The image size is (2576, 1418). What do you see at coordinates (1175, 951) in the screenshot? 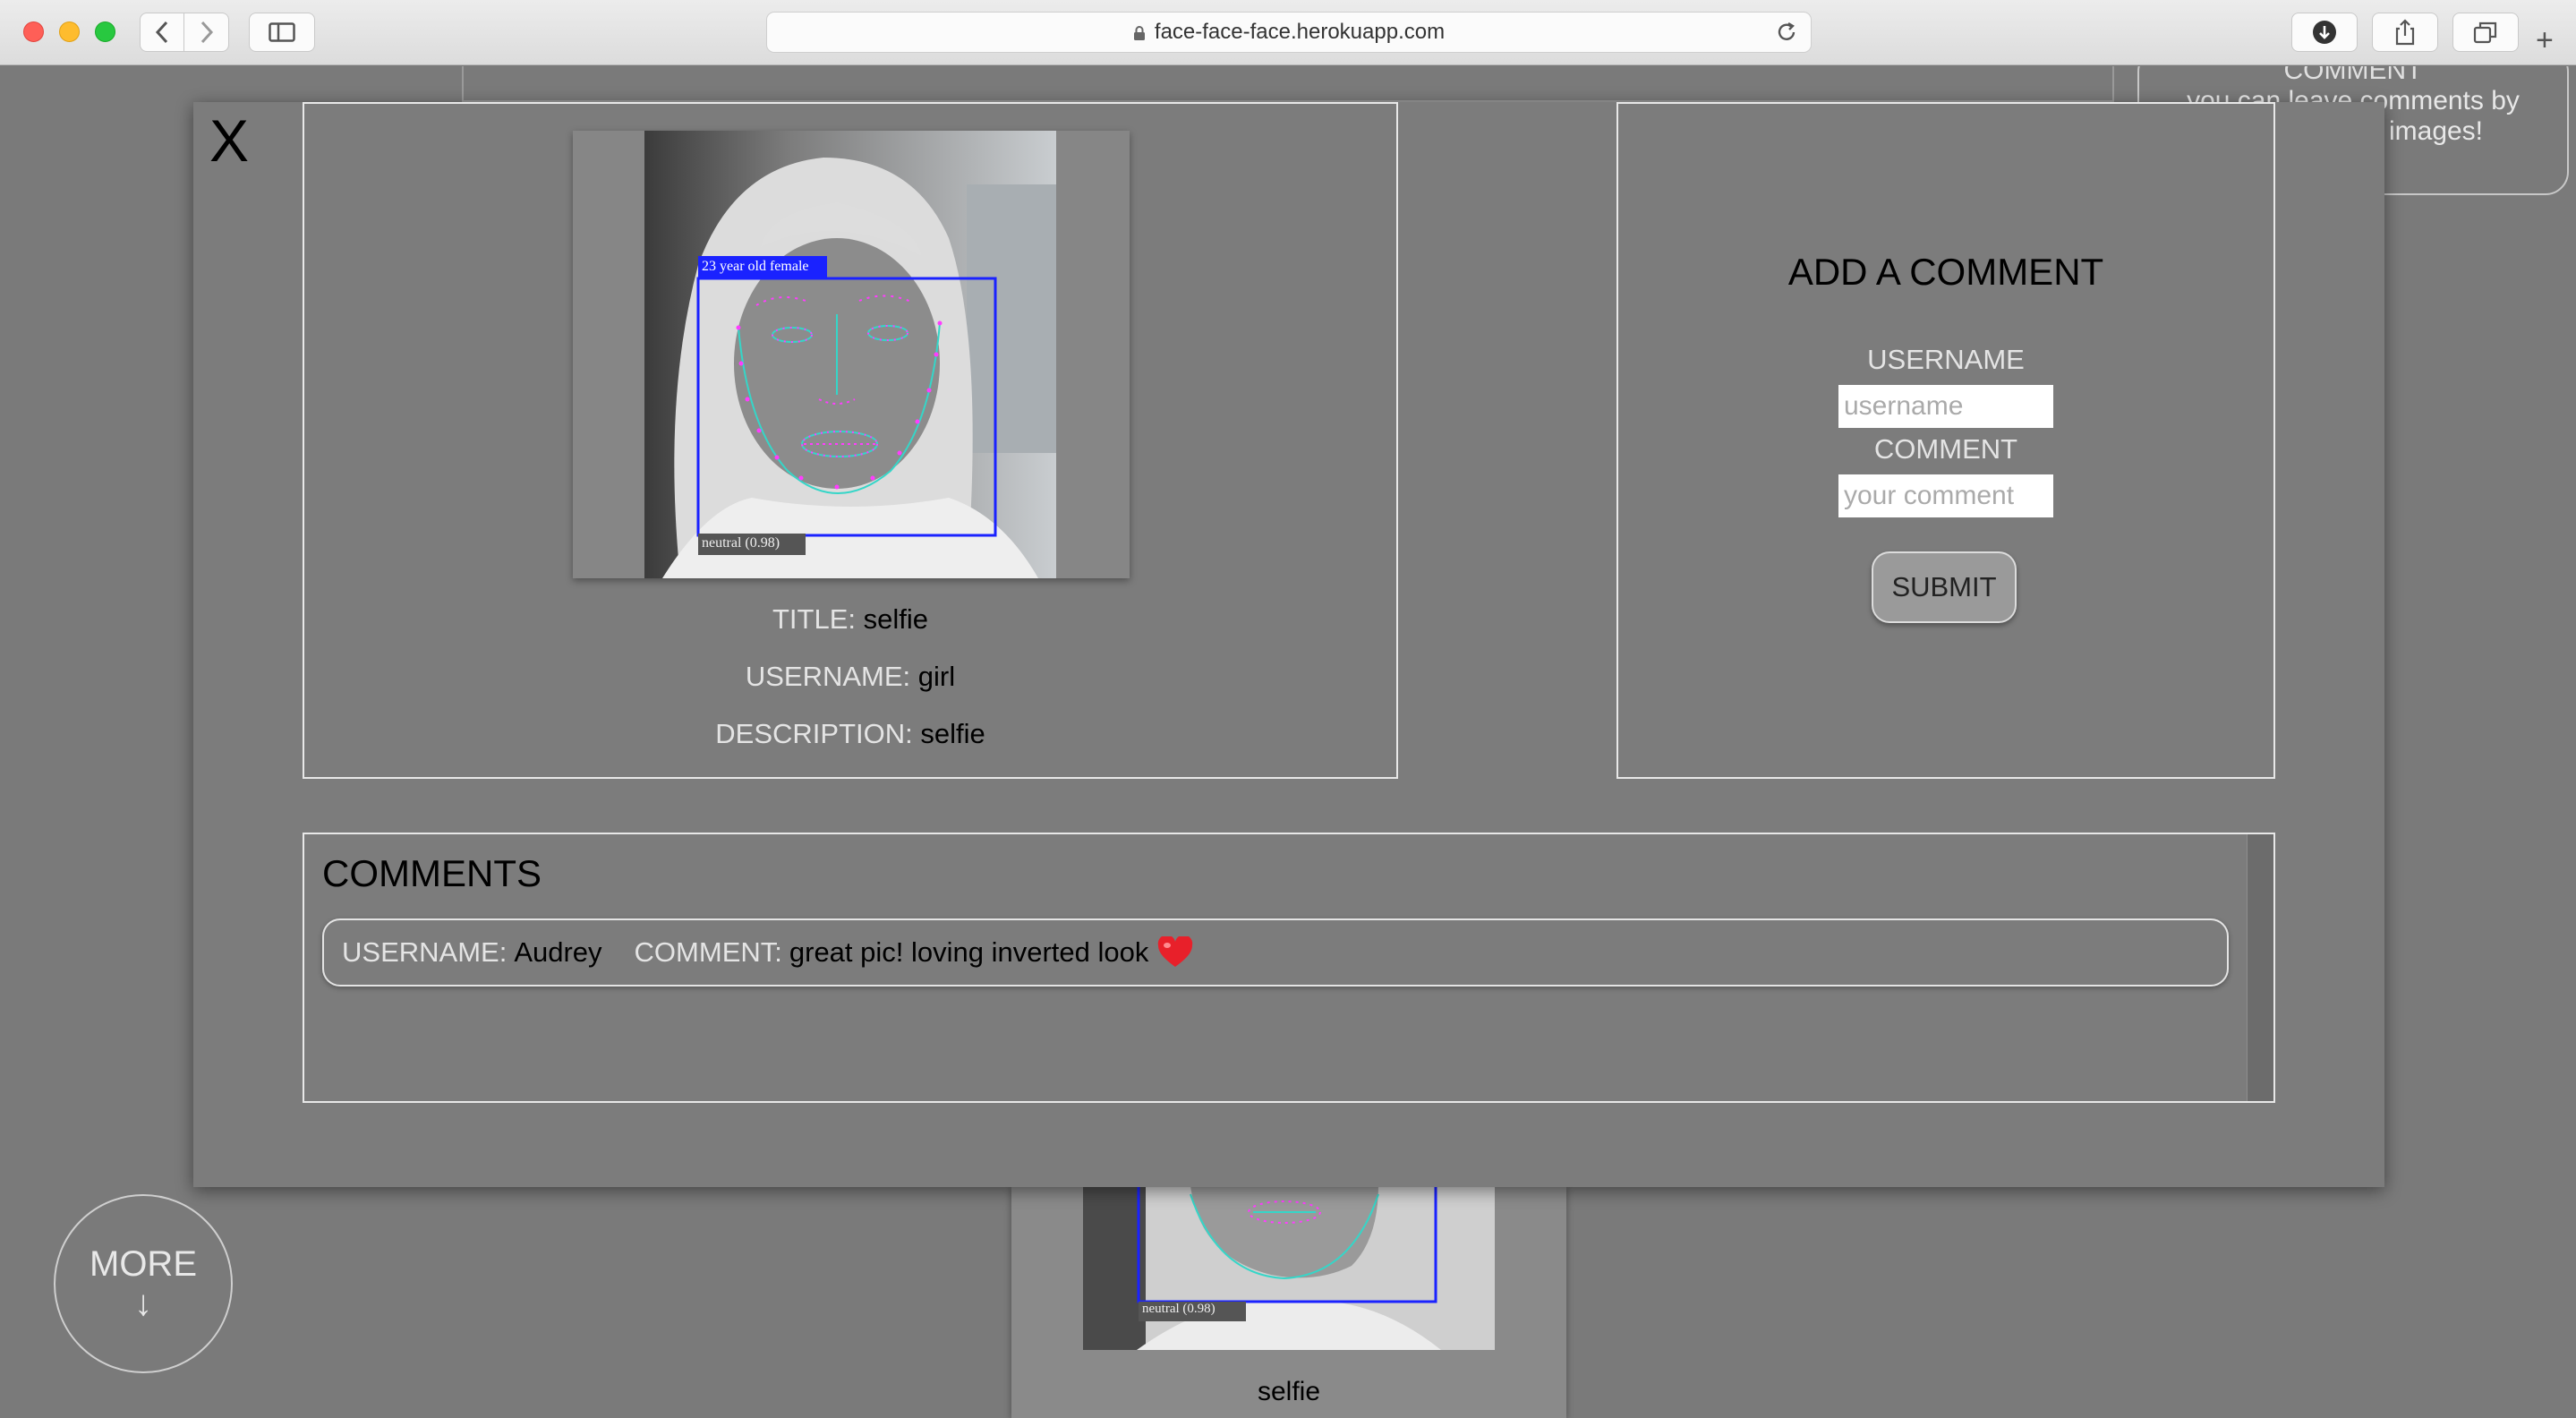
I see `heart-icon` at bounding box center [1175, 951].